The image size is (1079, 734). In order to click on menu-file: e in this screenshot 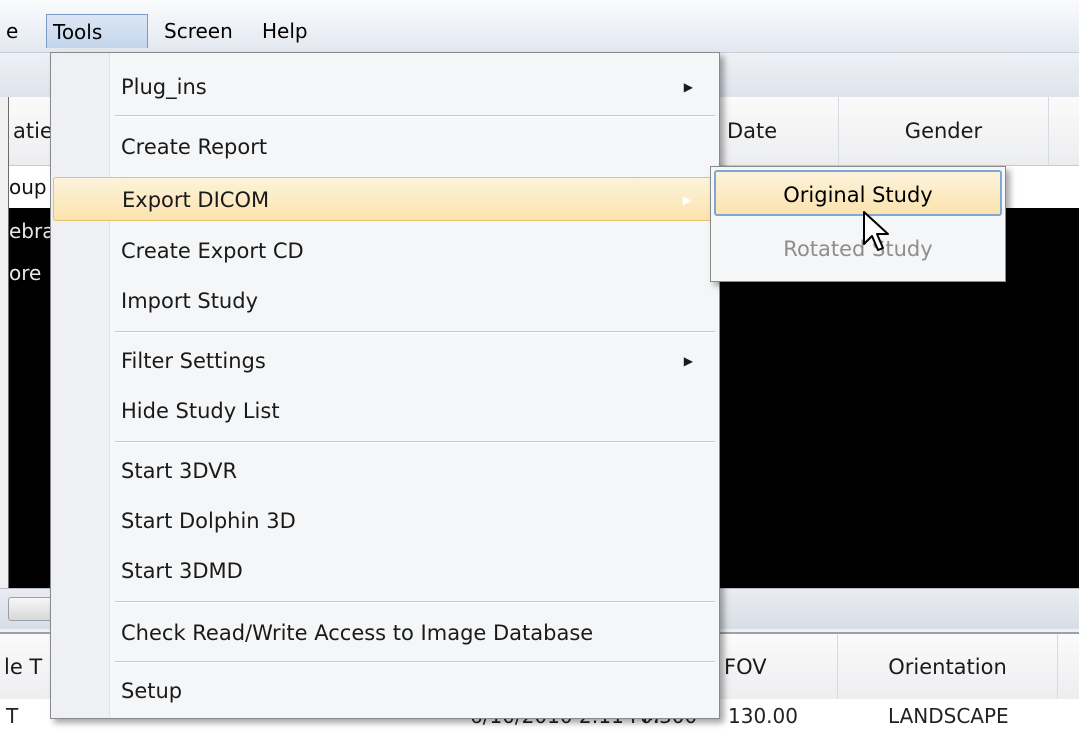, I will do `click(12, 31)`.